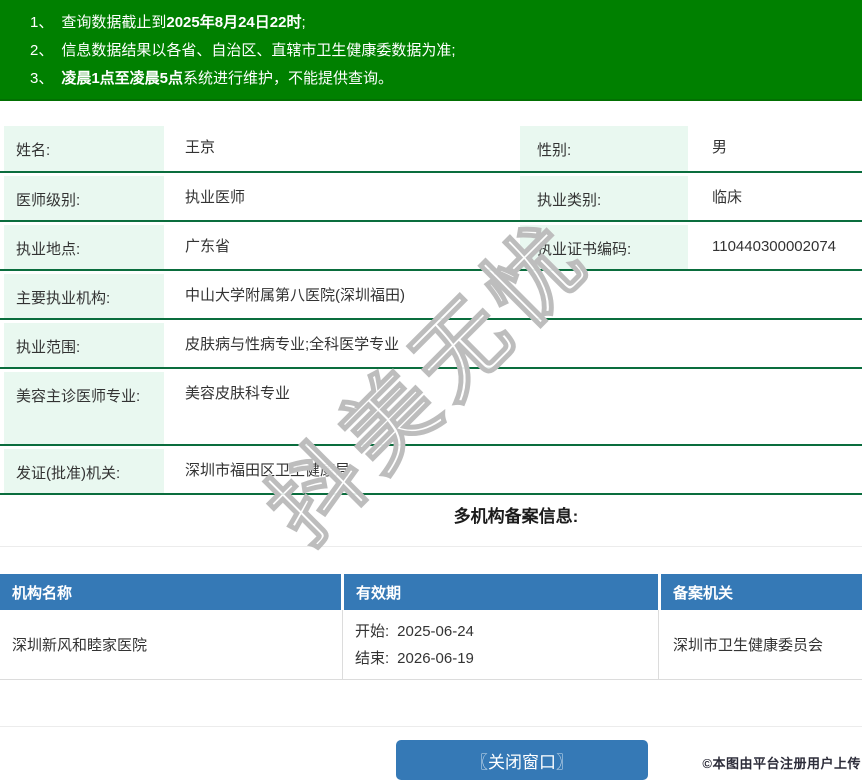  I want to click on field-label-issuing-authority: 发证(批准)机关:, so click(84, 471).